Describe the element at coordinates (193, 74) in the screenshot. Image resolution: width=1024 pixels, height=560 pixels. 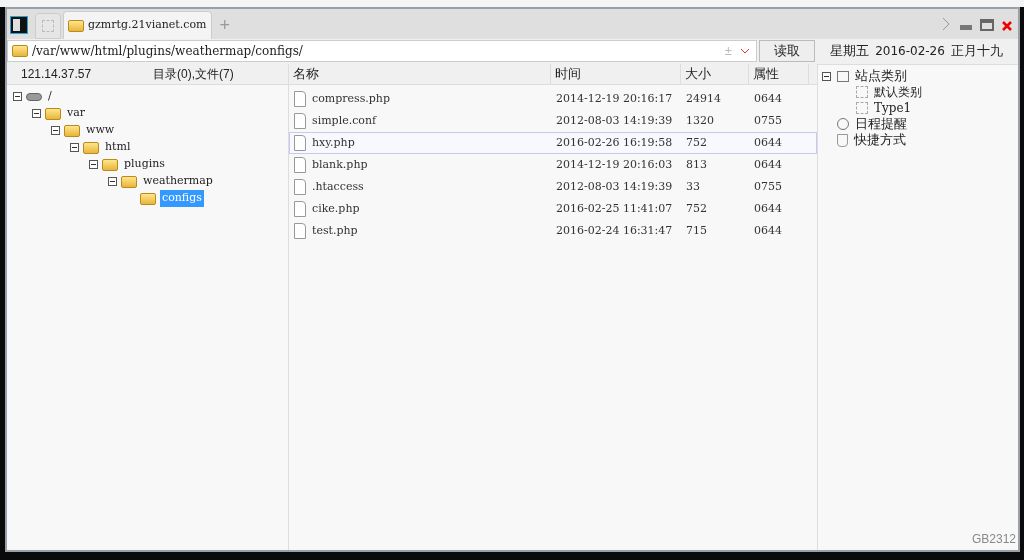
I see `folder-summary: 目录(0),文件(7)` at that location.